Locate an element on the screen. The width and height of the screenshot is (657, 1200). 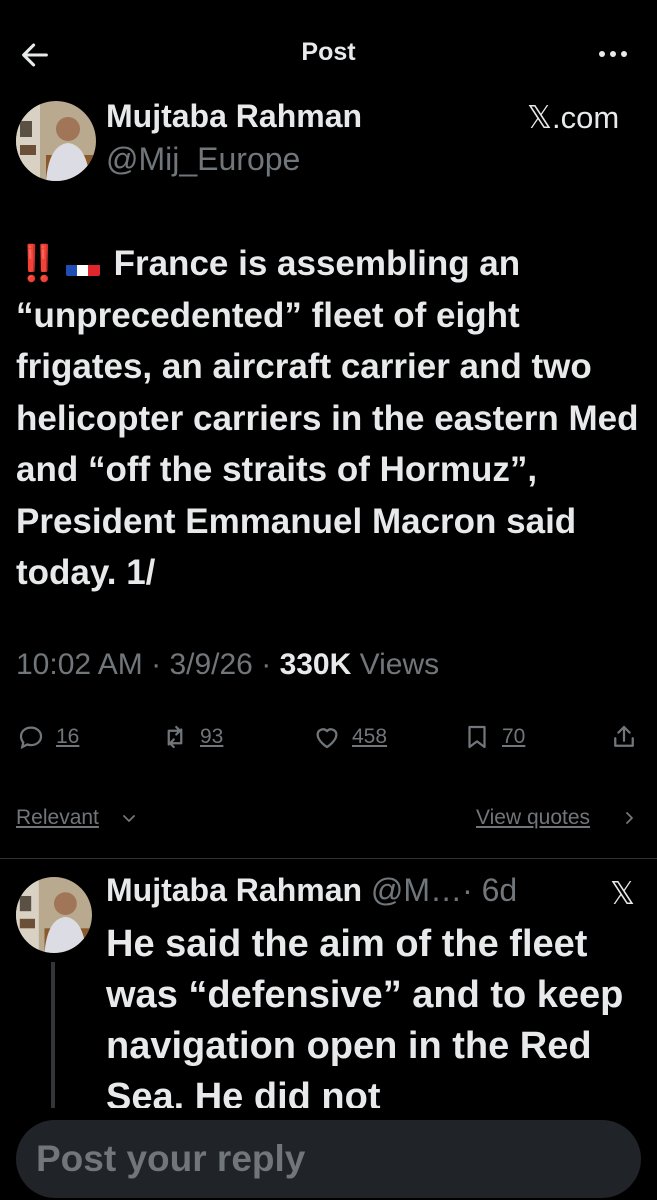
thread-line is located at coordinates (53, 1037).